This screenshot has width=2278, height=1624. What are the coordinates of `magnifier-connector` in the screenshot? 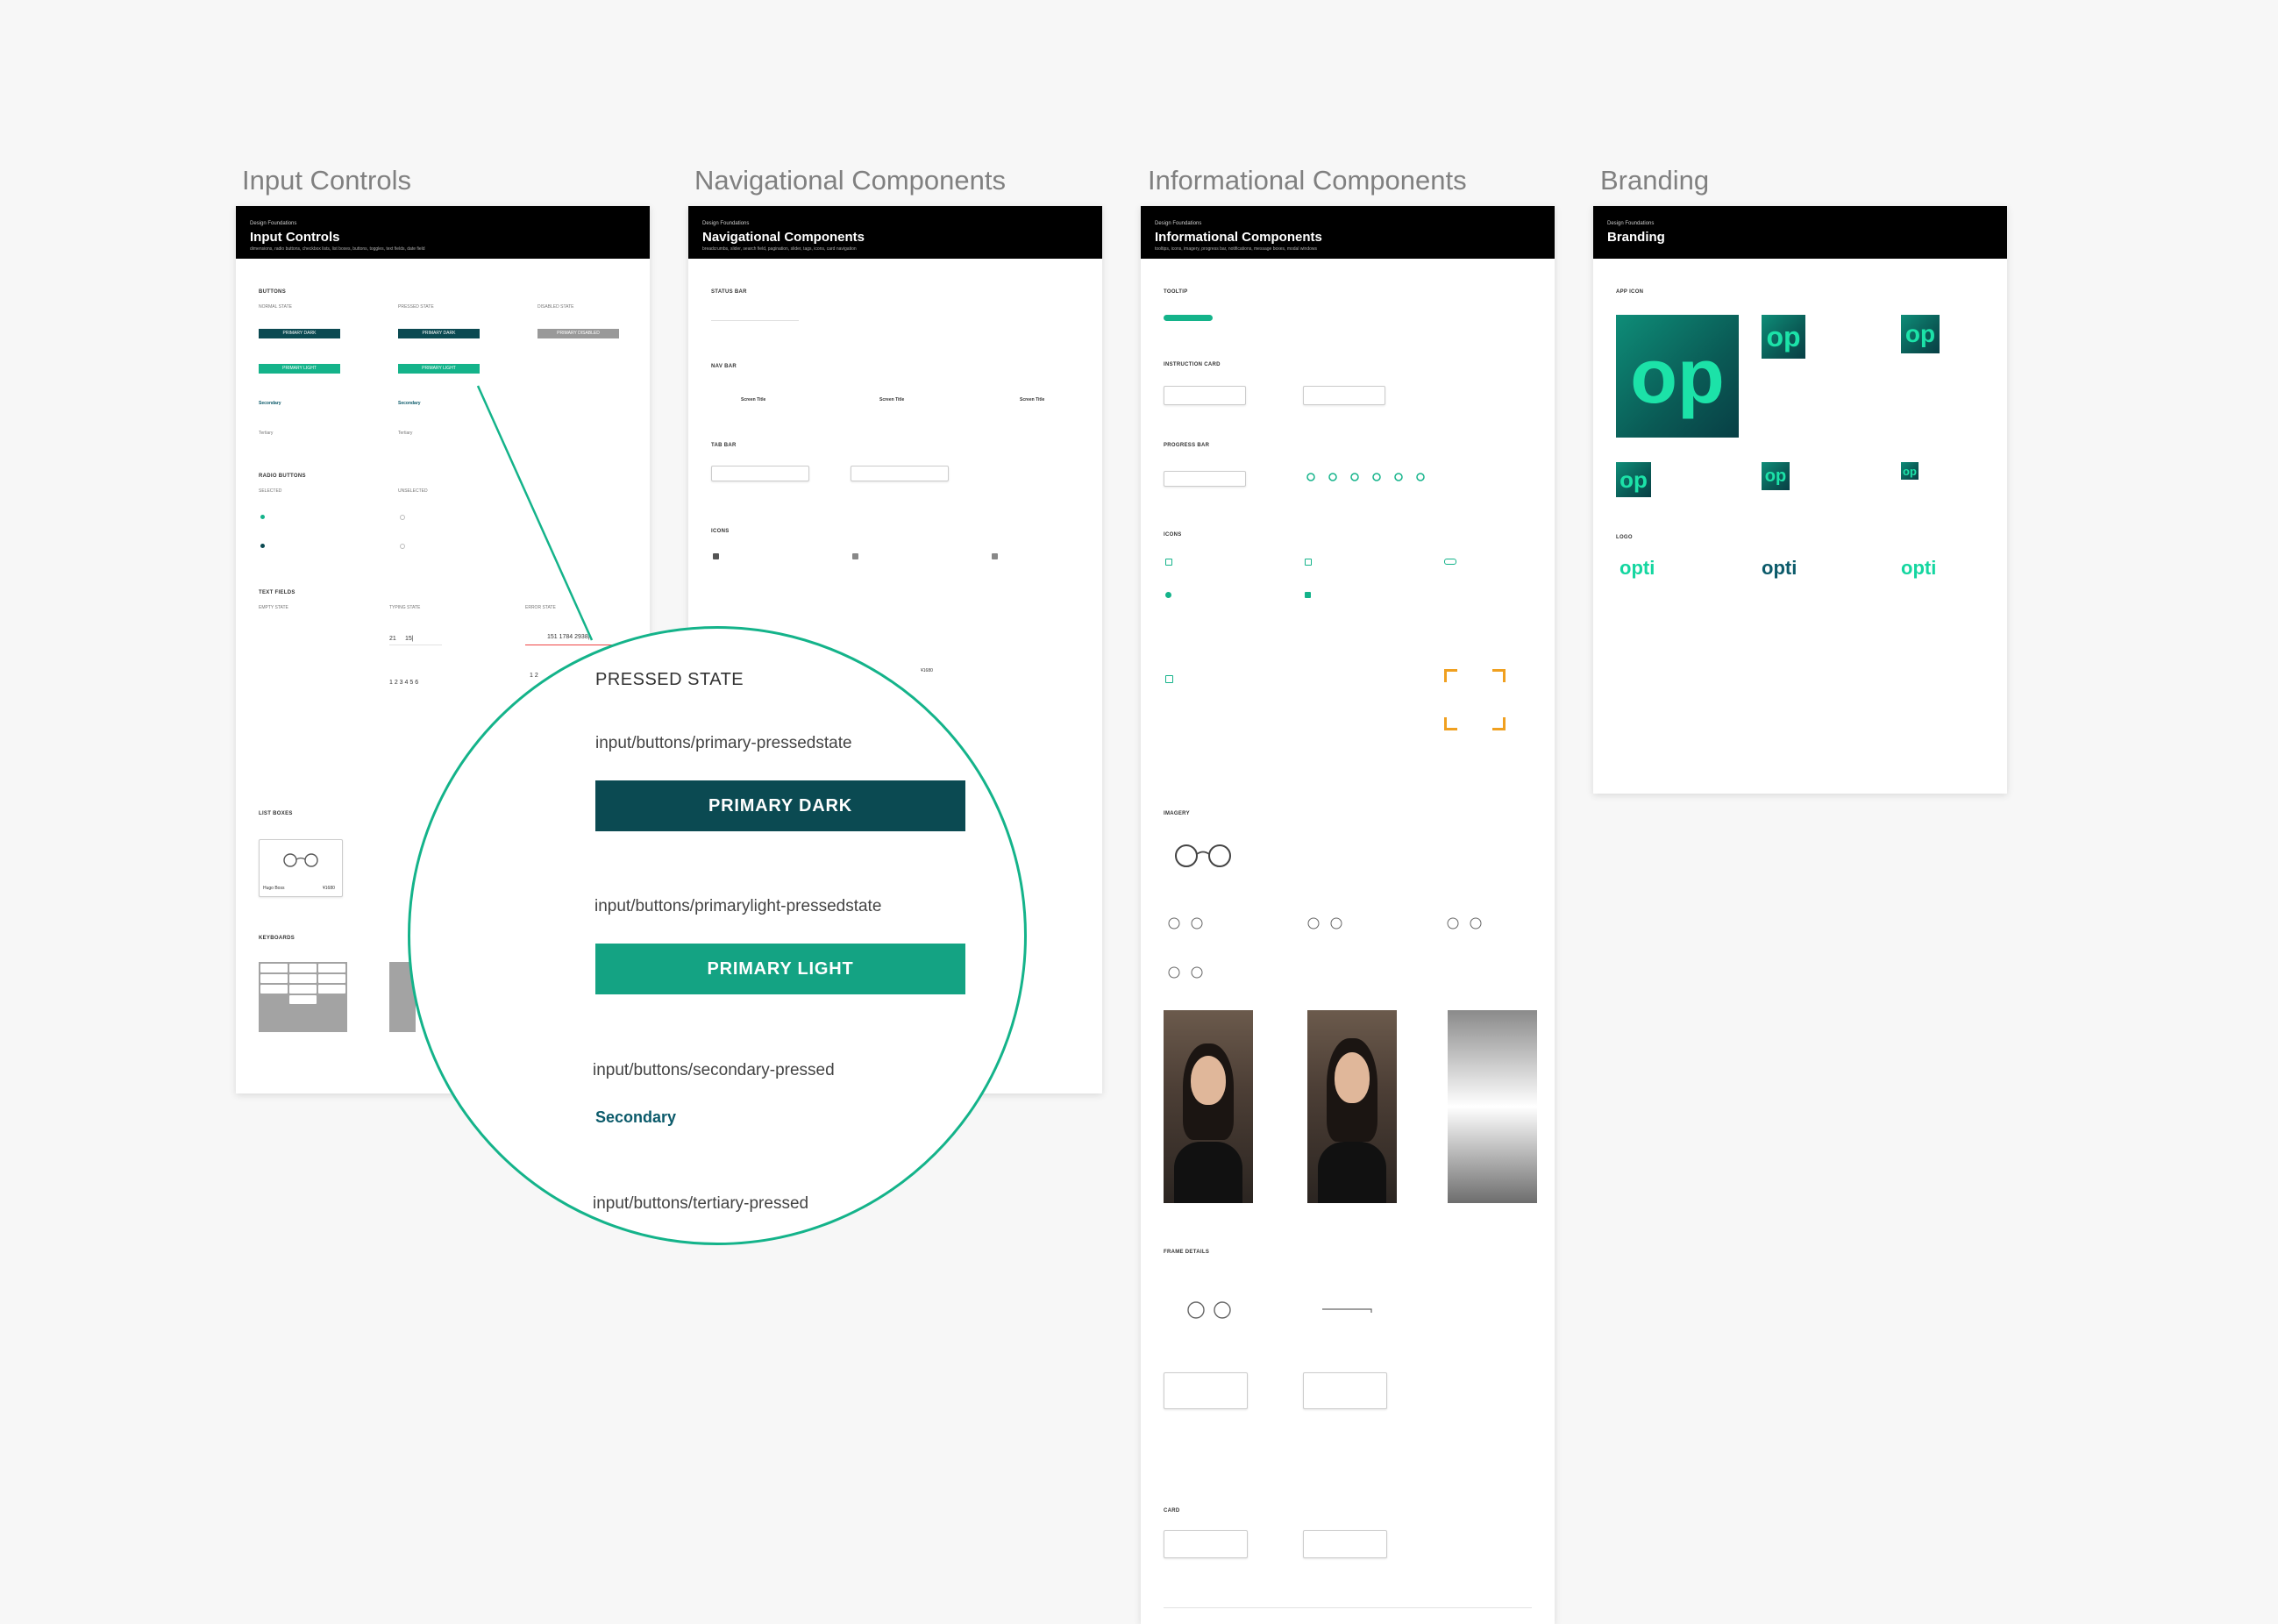 It's located at (535, 513).